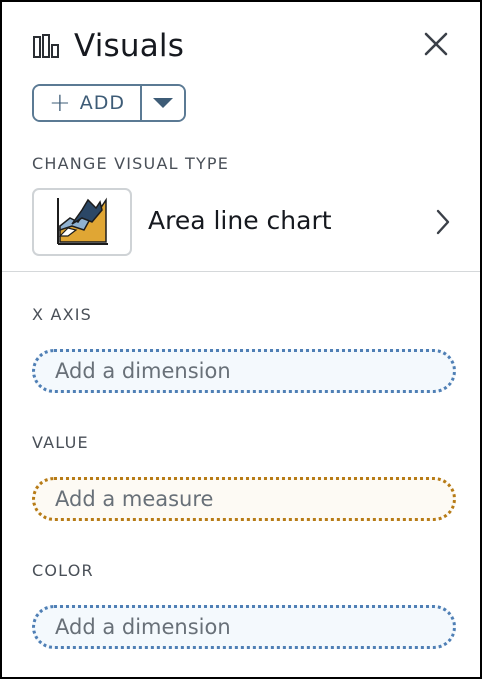 This screenshot has height=679, width=482. Describe the element at coordinates (241, 271) in the screenshot. I see `divider` at that location.